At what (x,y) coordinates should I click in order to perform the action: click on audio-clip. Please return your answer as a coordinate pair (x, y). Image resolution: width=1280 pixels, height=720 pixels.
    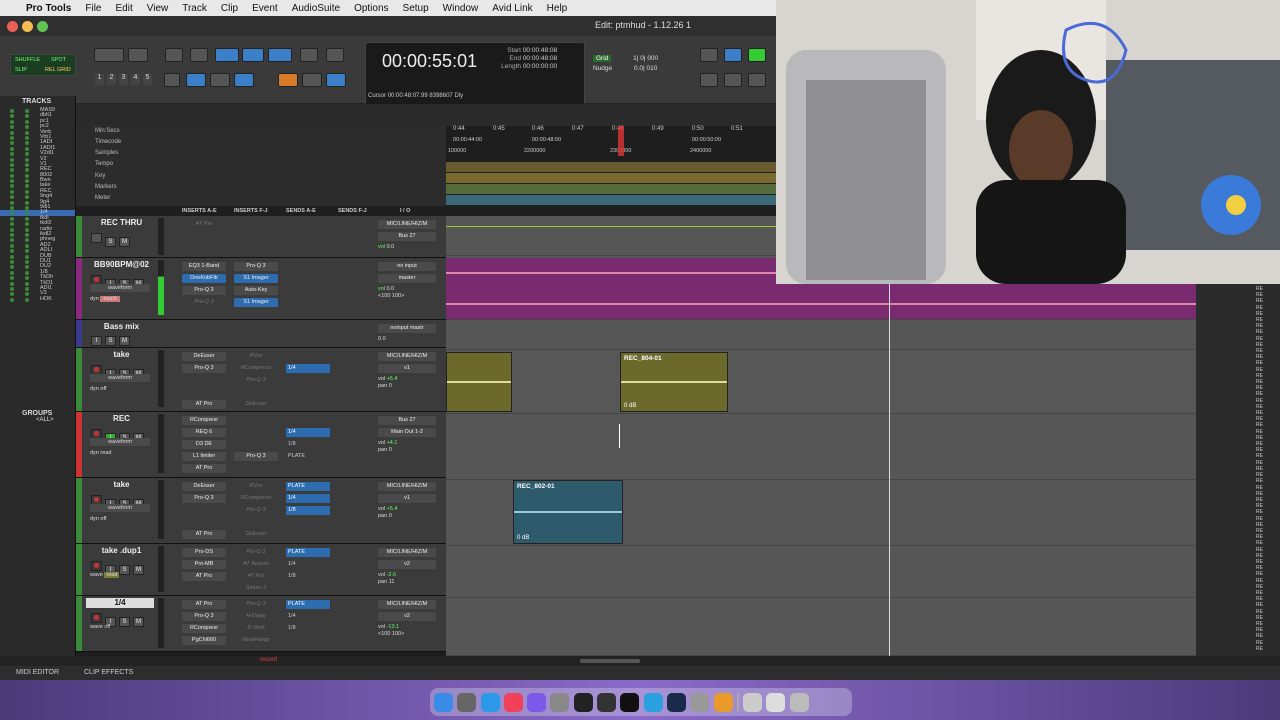
    Looking at the image, I should click on (479, 382).